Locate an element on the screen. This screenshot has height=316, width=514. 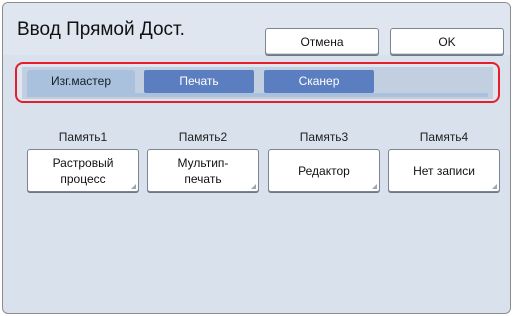
memory-button-label-line1: Растровый is located at coordinates (83, 162).